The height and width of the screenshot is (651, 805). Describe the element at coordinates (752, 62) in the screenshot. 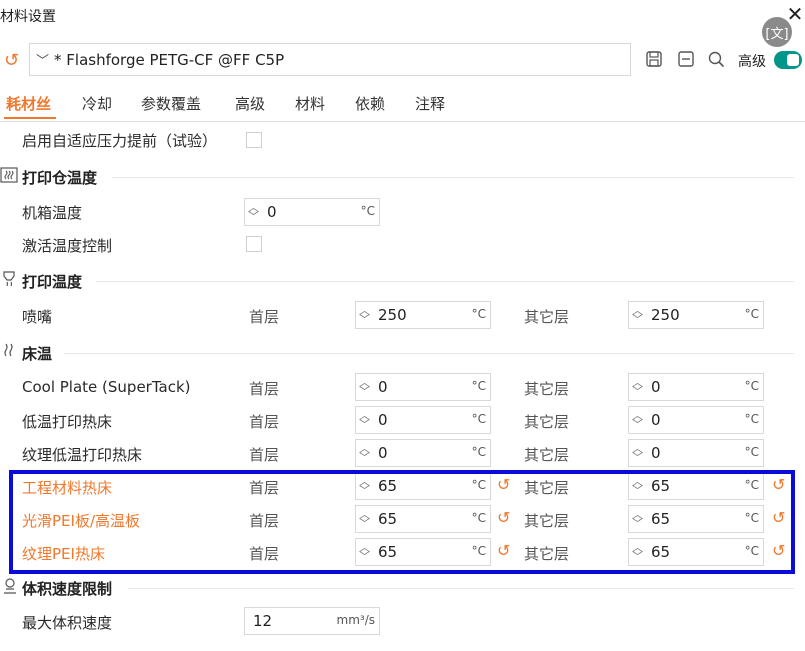

I see `advanced-label: 高级` at that location.